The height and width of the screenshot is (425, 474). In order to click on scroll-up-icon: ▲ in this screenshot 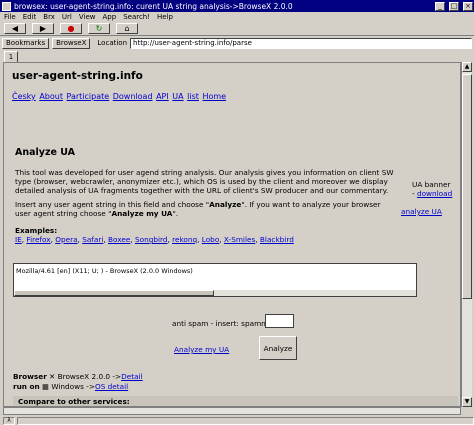, I will do `click(467, 67)`.